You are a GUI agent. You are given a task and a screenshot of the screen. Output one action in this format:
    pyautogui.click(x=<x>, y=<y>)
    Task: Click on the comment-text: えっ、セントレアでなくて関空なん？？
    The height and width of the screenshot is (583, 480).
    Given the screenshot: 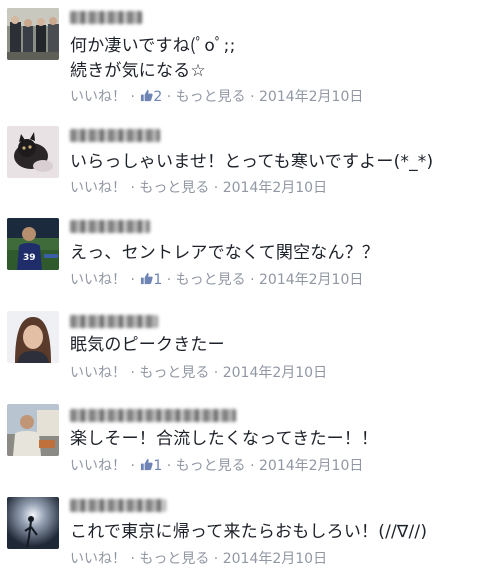 What is the action you would take?
    pyautogui.click(x=225, y=253)
    